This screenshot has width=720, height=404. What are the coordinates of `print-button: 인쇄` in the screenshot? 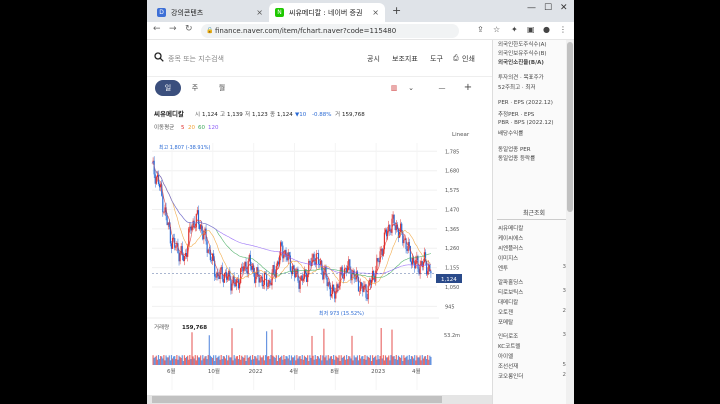 It's located at (468, 59).